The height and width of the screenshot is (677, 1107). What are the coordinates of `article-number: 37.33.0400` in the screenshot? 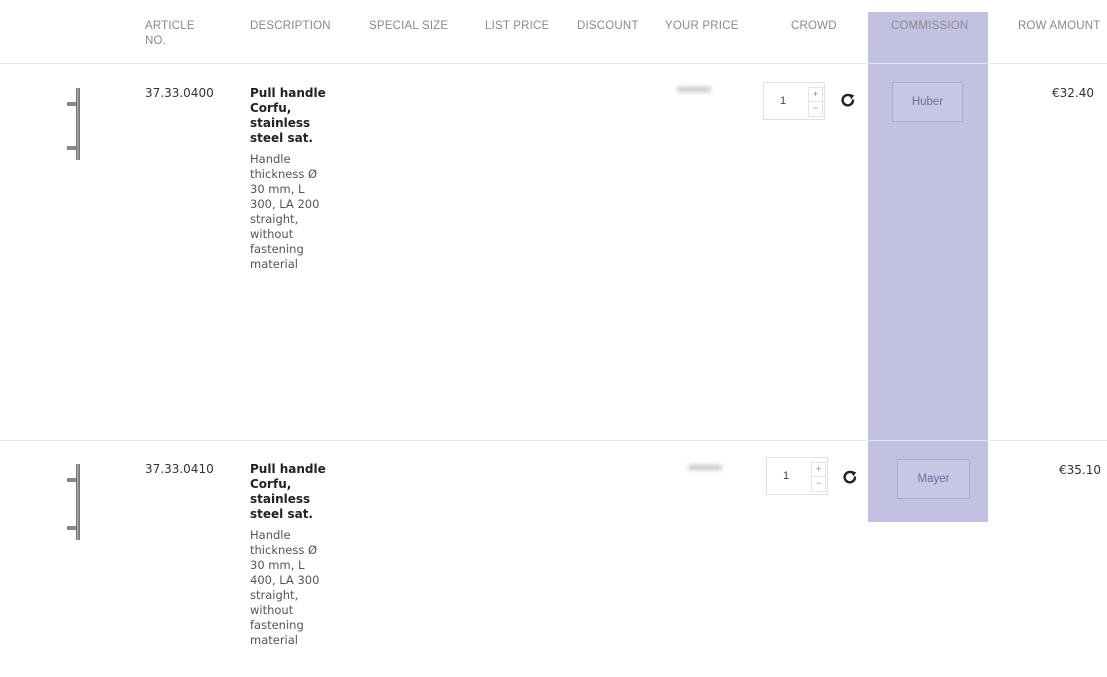 It's located at (179, 93).